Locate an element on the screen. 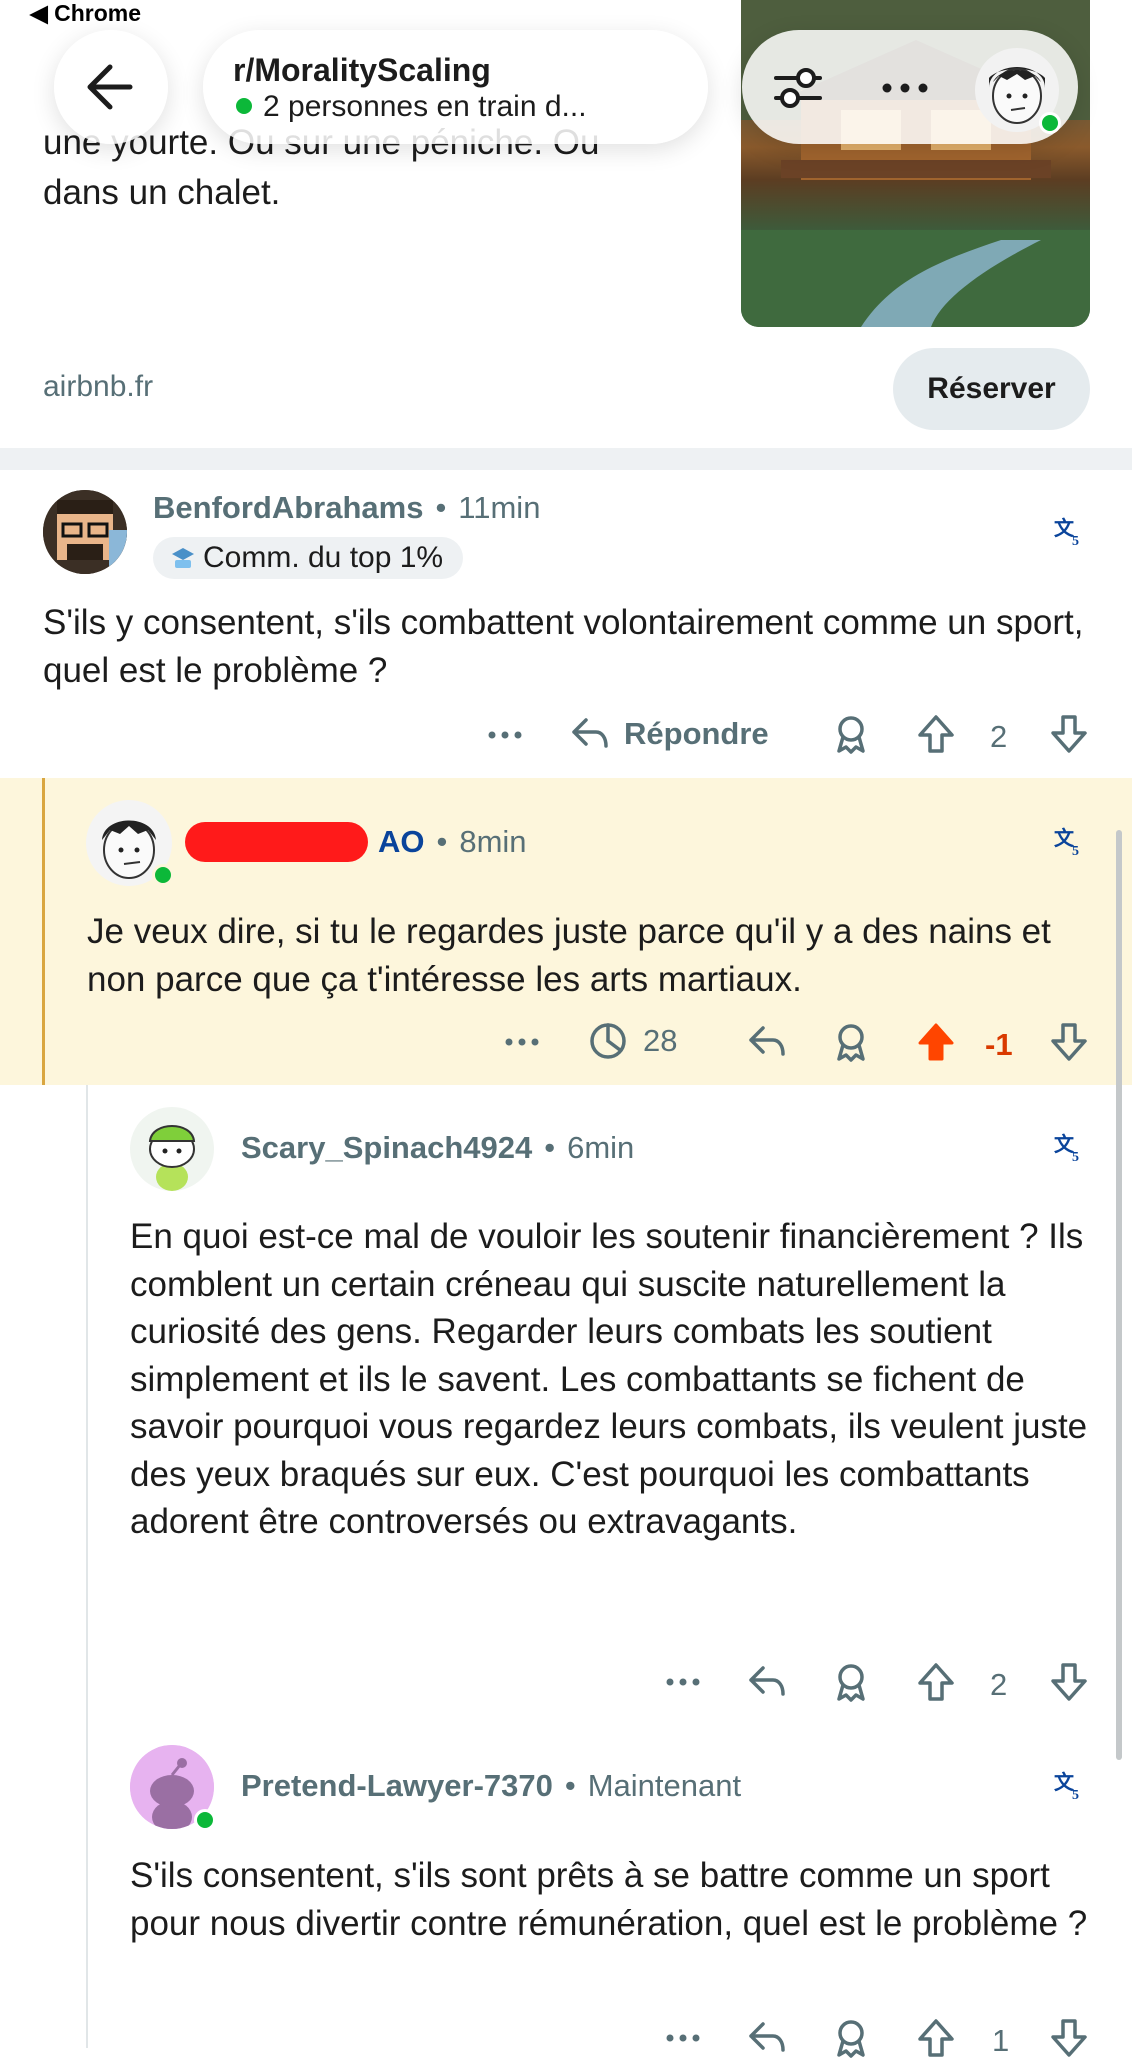 This screenshot has height=2060, width=1132. username: Pretend-Lawyer-7370 is located at coordinates (397, 1786).